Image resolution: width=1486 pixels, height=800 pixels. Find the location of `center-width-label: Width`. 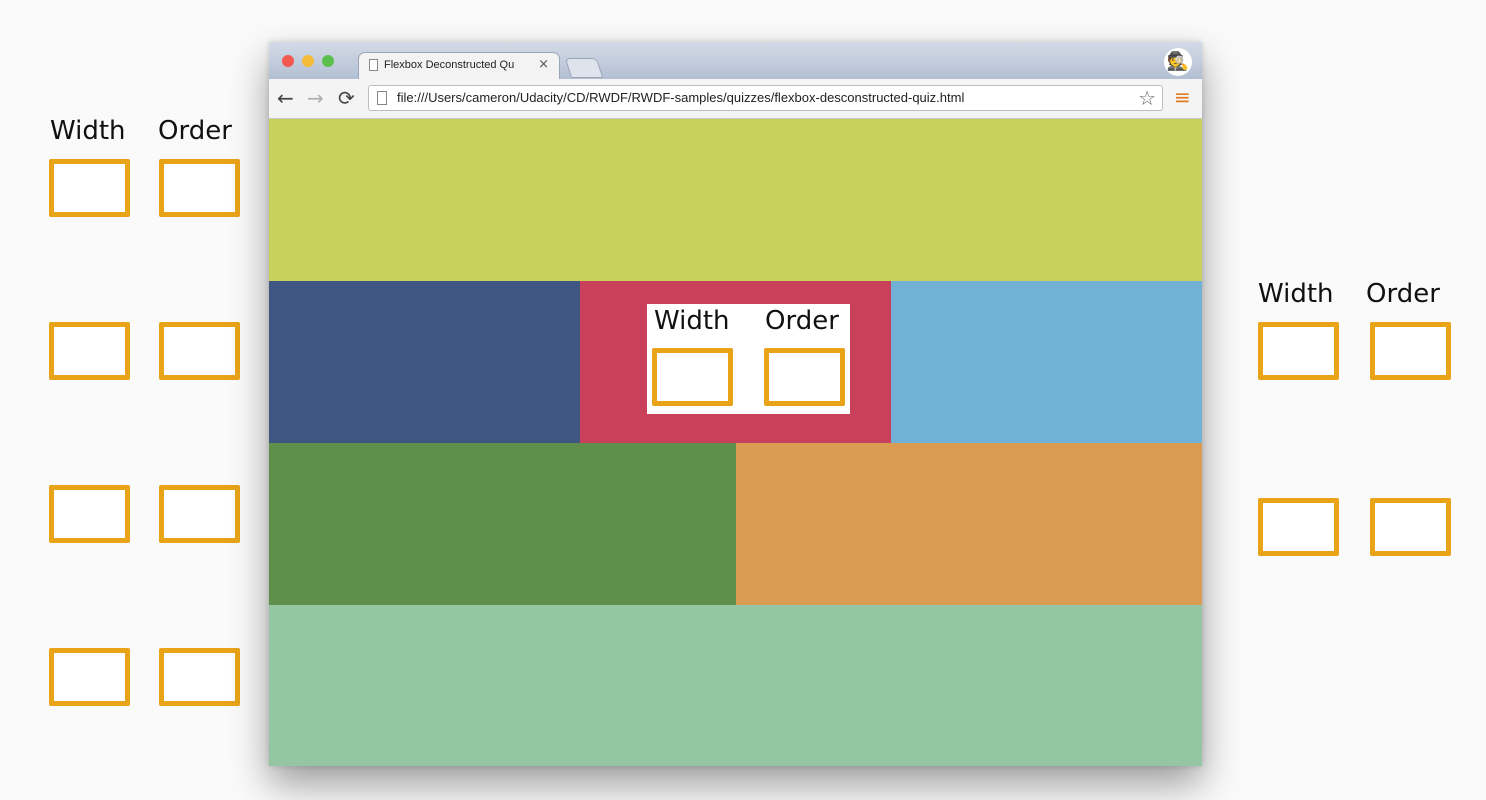

center-width-label: Width is located at coordinates (692, 321).